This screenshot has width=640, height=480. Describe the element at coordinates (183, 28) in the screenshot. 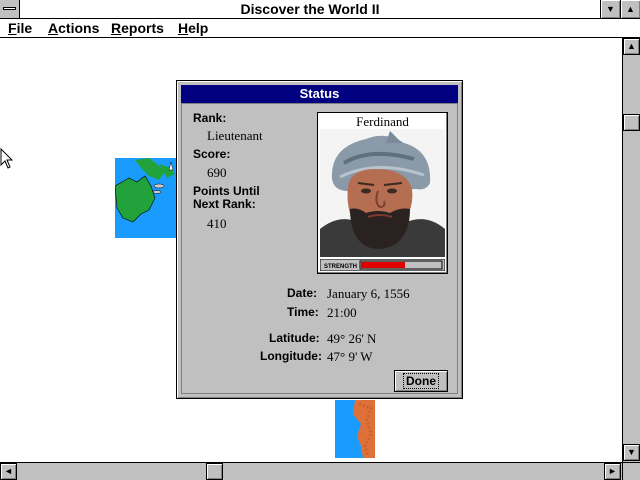

I see `menu-help-accel: H` at that location.